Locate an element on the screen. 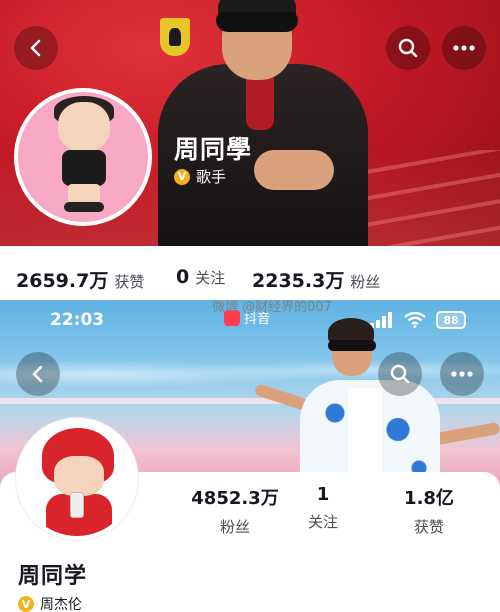 This screenshot has width=500, height=612. profile-name: 周同學 is located at coordinates (213, 149).